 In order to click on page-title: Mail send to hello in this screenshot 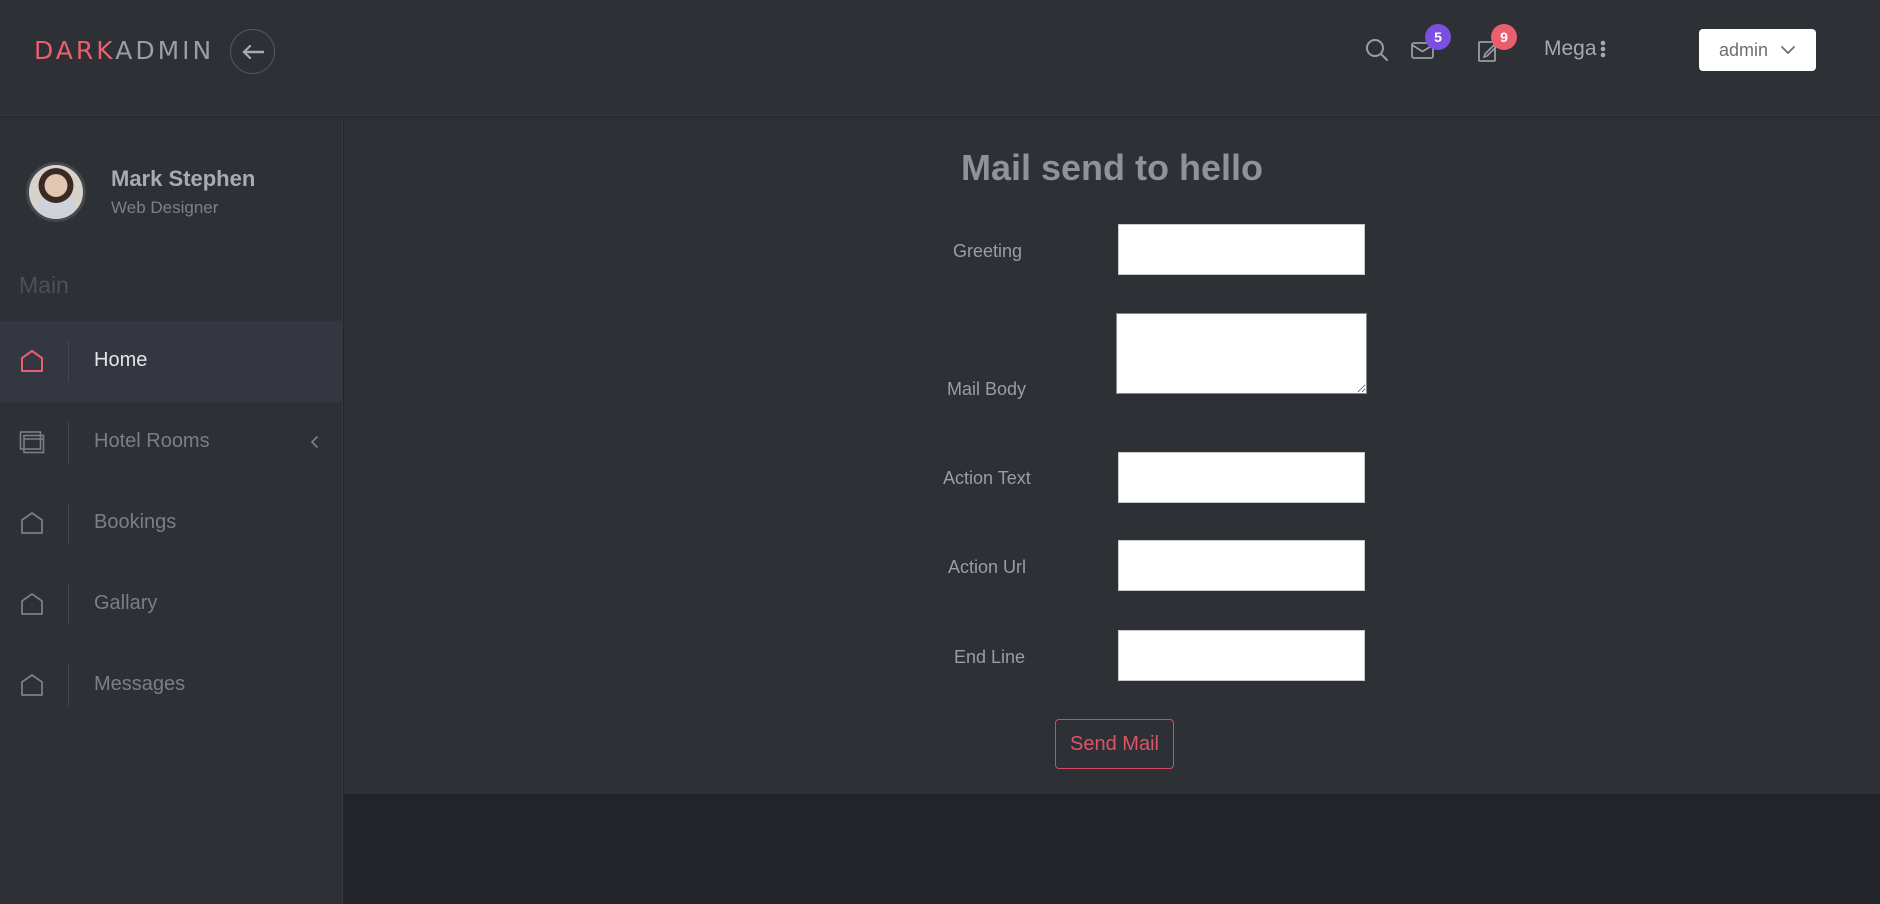, I will do `click(1112, 167)`.